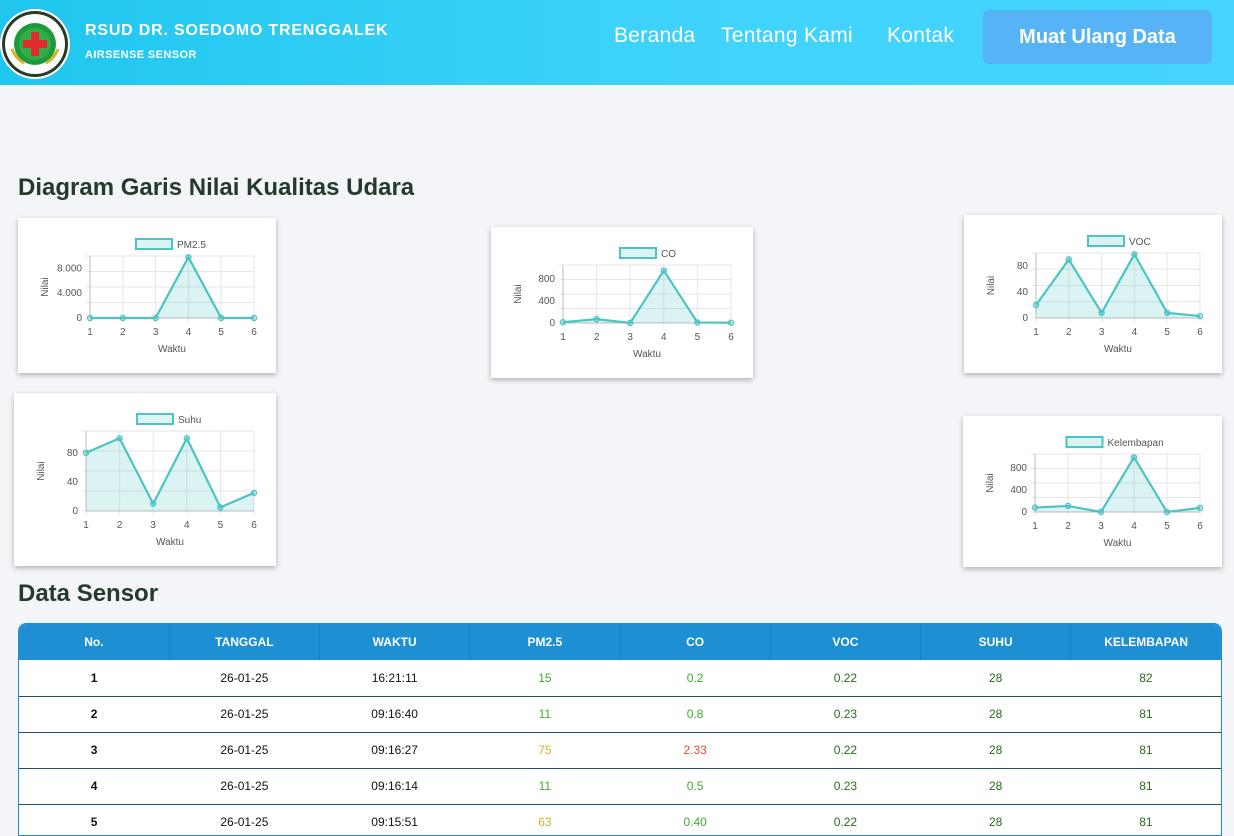  I want to click on c2-legend-label: VOC, so click(1140, 242).